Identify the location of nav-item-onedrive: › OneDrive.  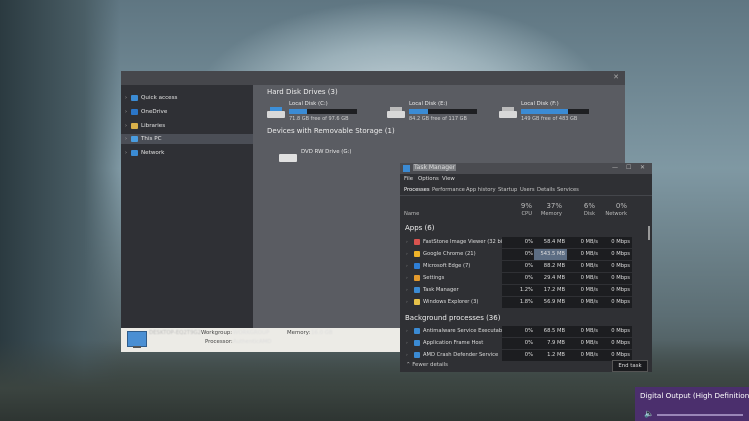
(187, 112).